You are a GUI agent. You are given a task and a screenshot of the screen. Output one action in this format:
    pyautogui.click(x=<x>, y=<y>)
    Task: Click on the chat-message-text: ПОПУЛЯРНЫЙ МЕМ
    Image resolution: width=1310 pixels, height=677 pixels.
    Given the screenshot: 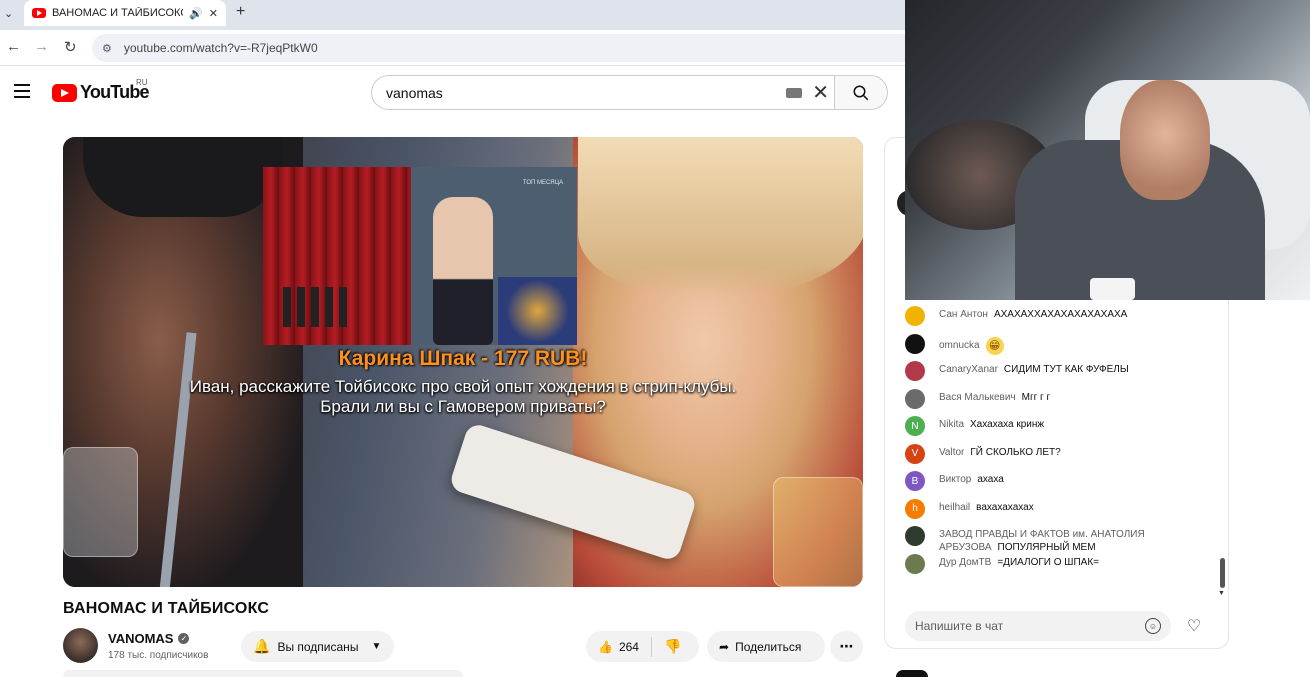 What is the action you would take?
    pyautogui.click(x=1046, y=547)
    